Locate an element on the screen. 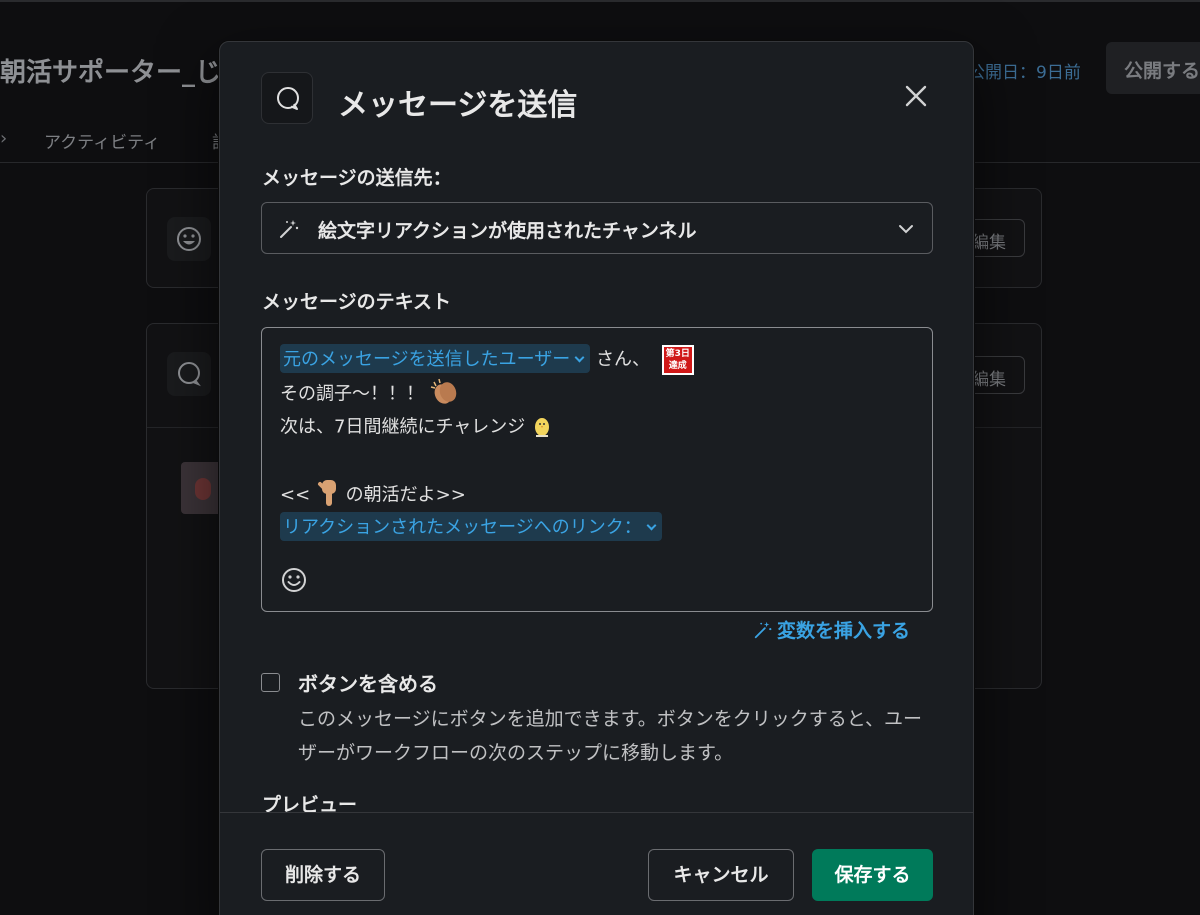 Image resolution: width=1200 pixels, height=915 pixels. message-line: 次は、7日間継続にチャレンジ is located at coordinates (416, 427).